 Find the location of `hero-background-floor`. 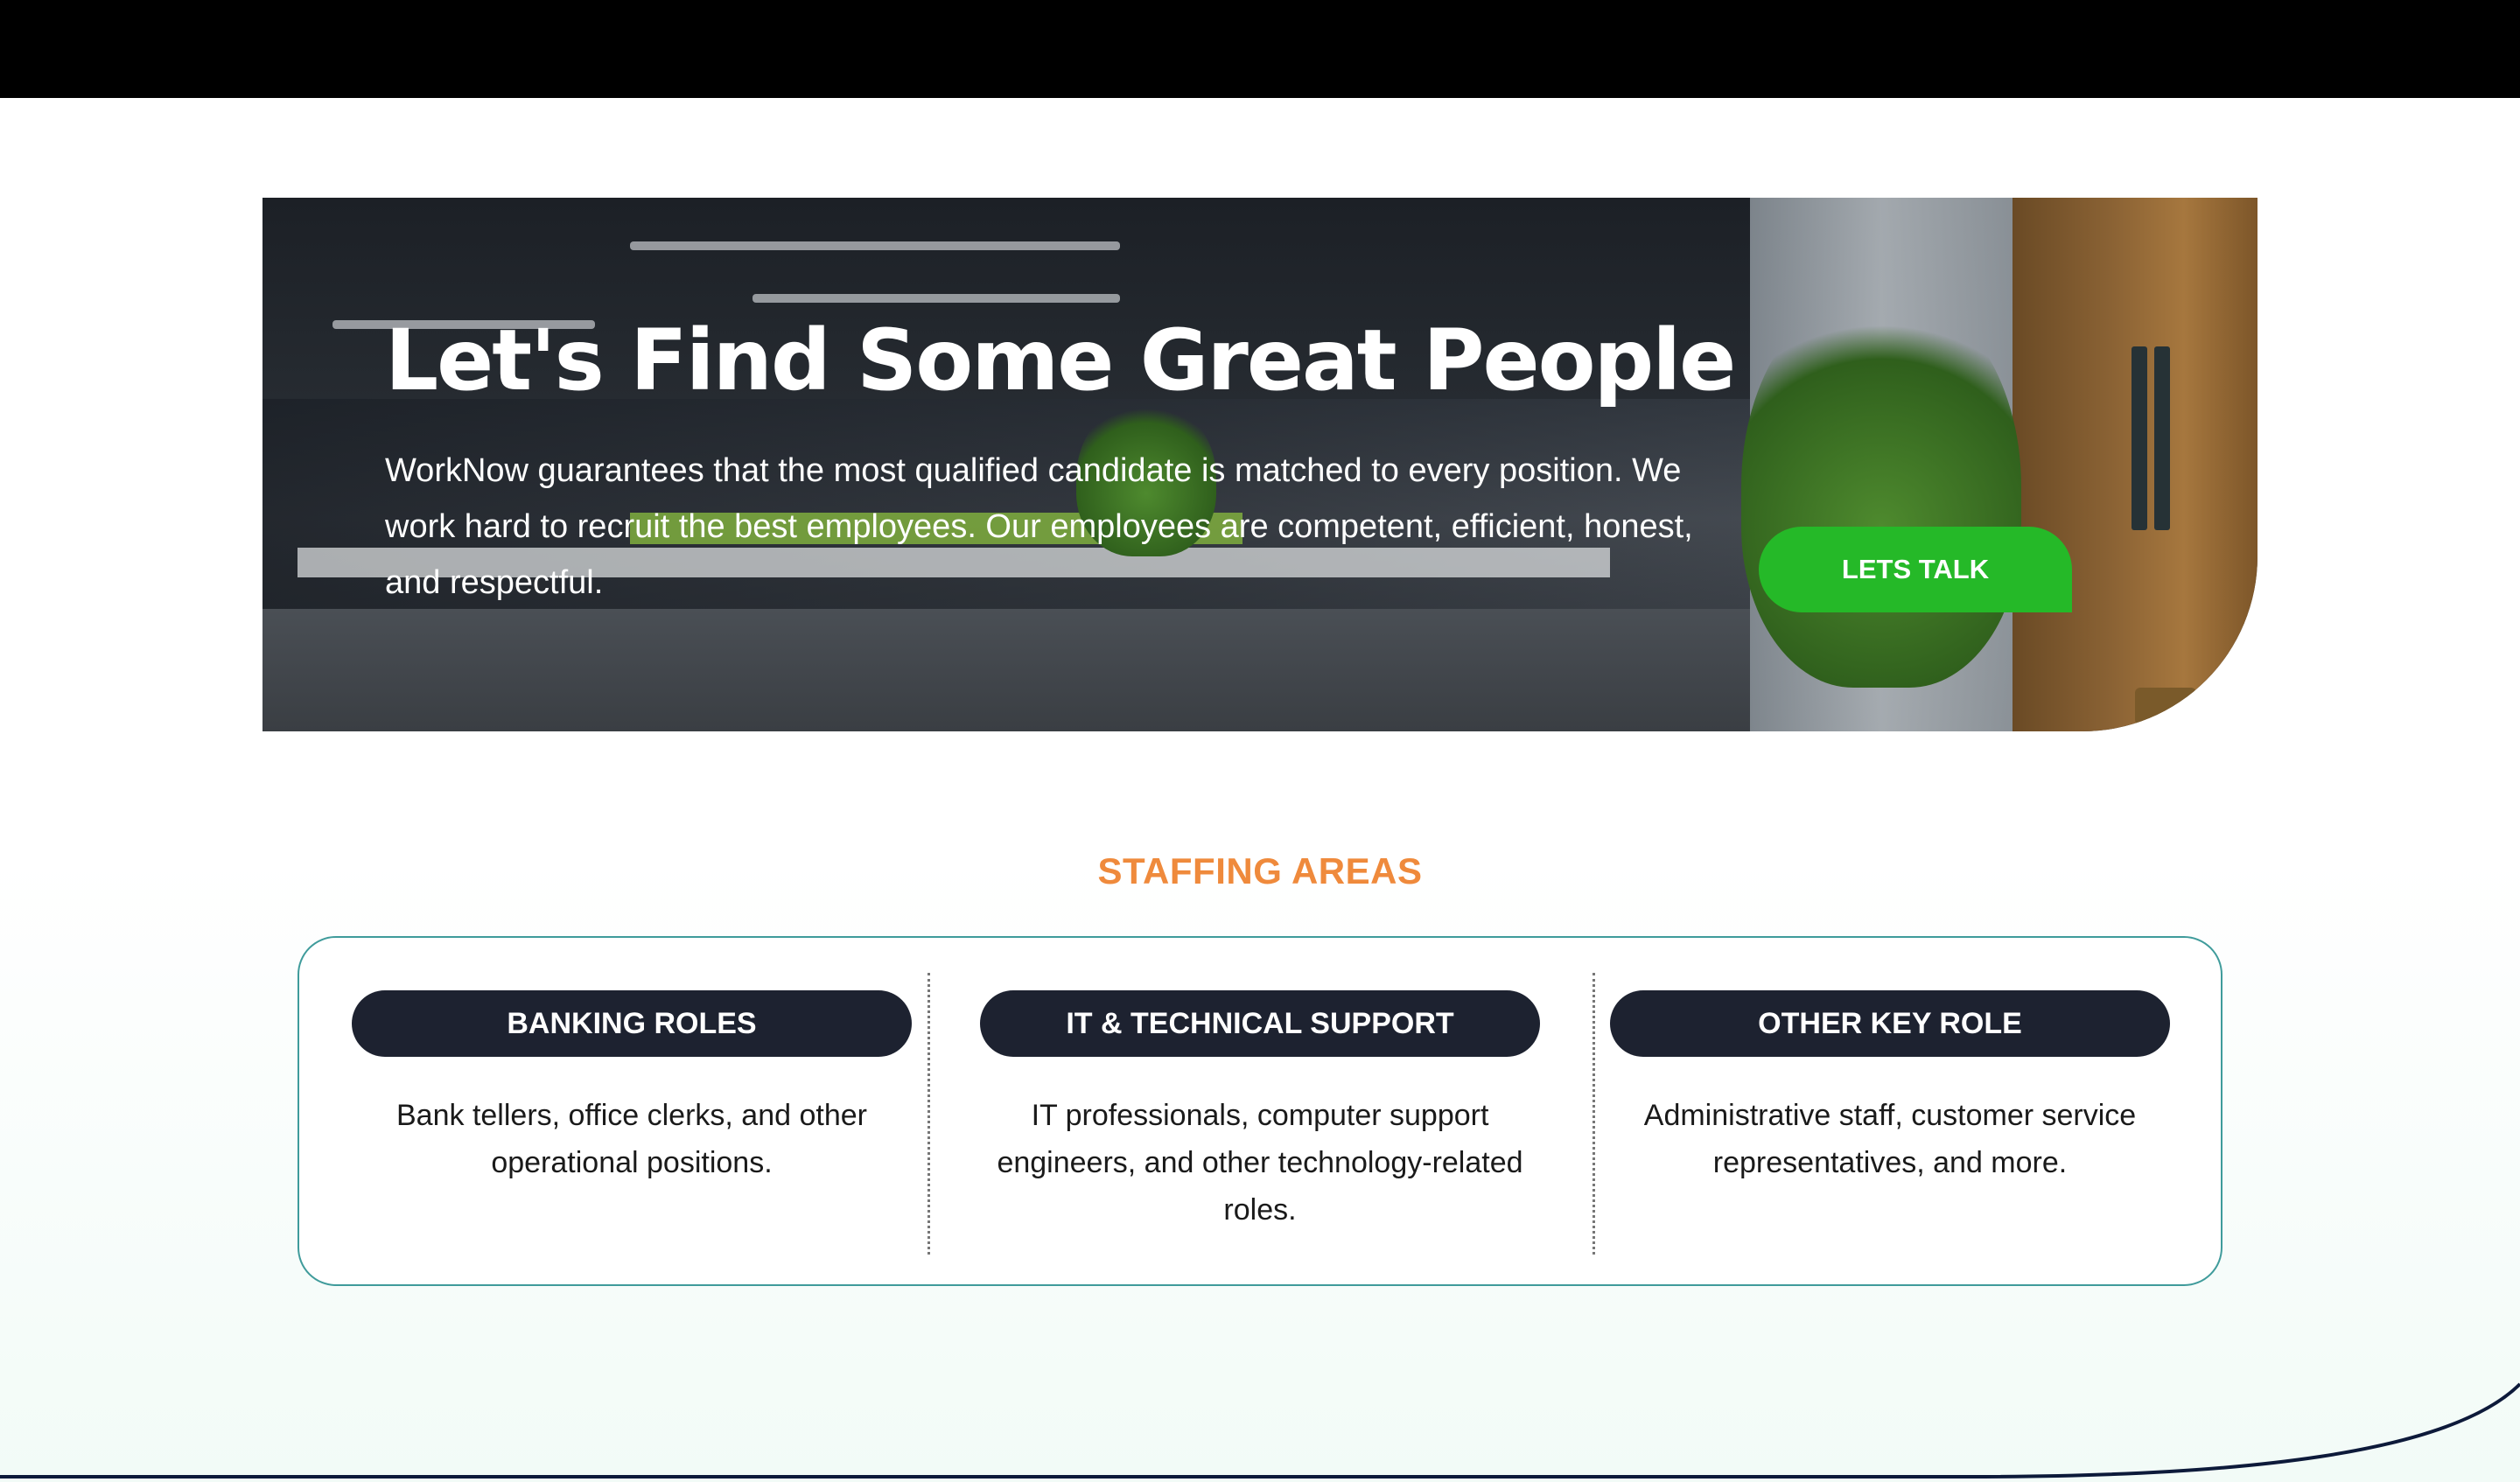

hero-background-floor is located at coordinates (1006, 670).